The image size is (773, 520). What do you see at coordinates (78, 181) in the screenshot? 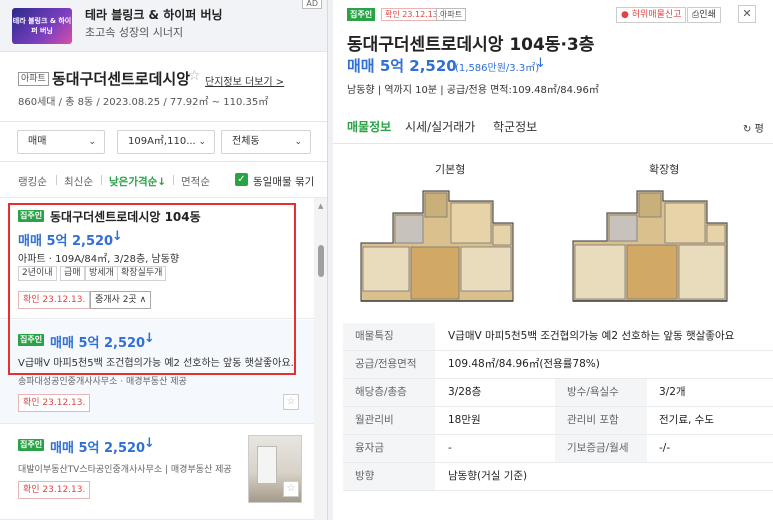
I see `sort-latest: 최신순` at bounding box center [78, 181].